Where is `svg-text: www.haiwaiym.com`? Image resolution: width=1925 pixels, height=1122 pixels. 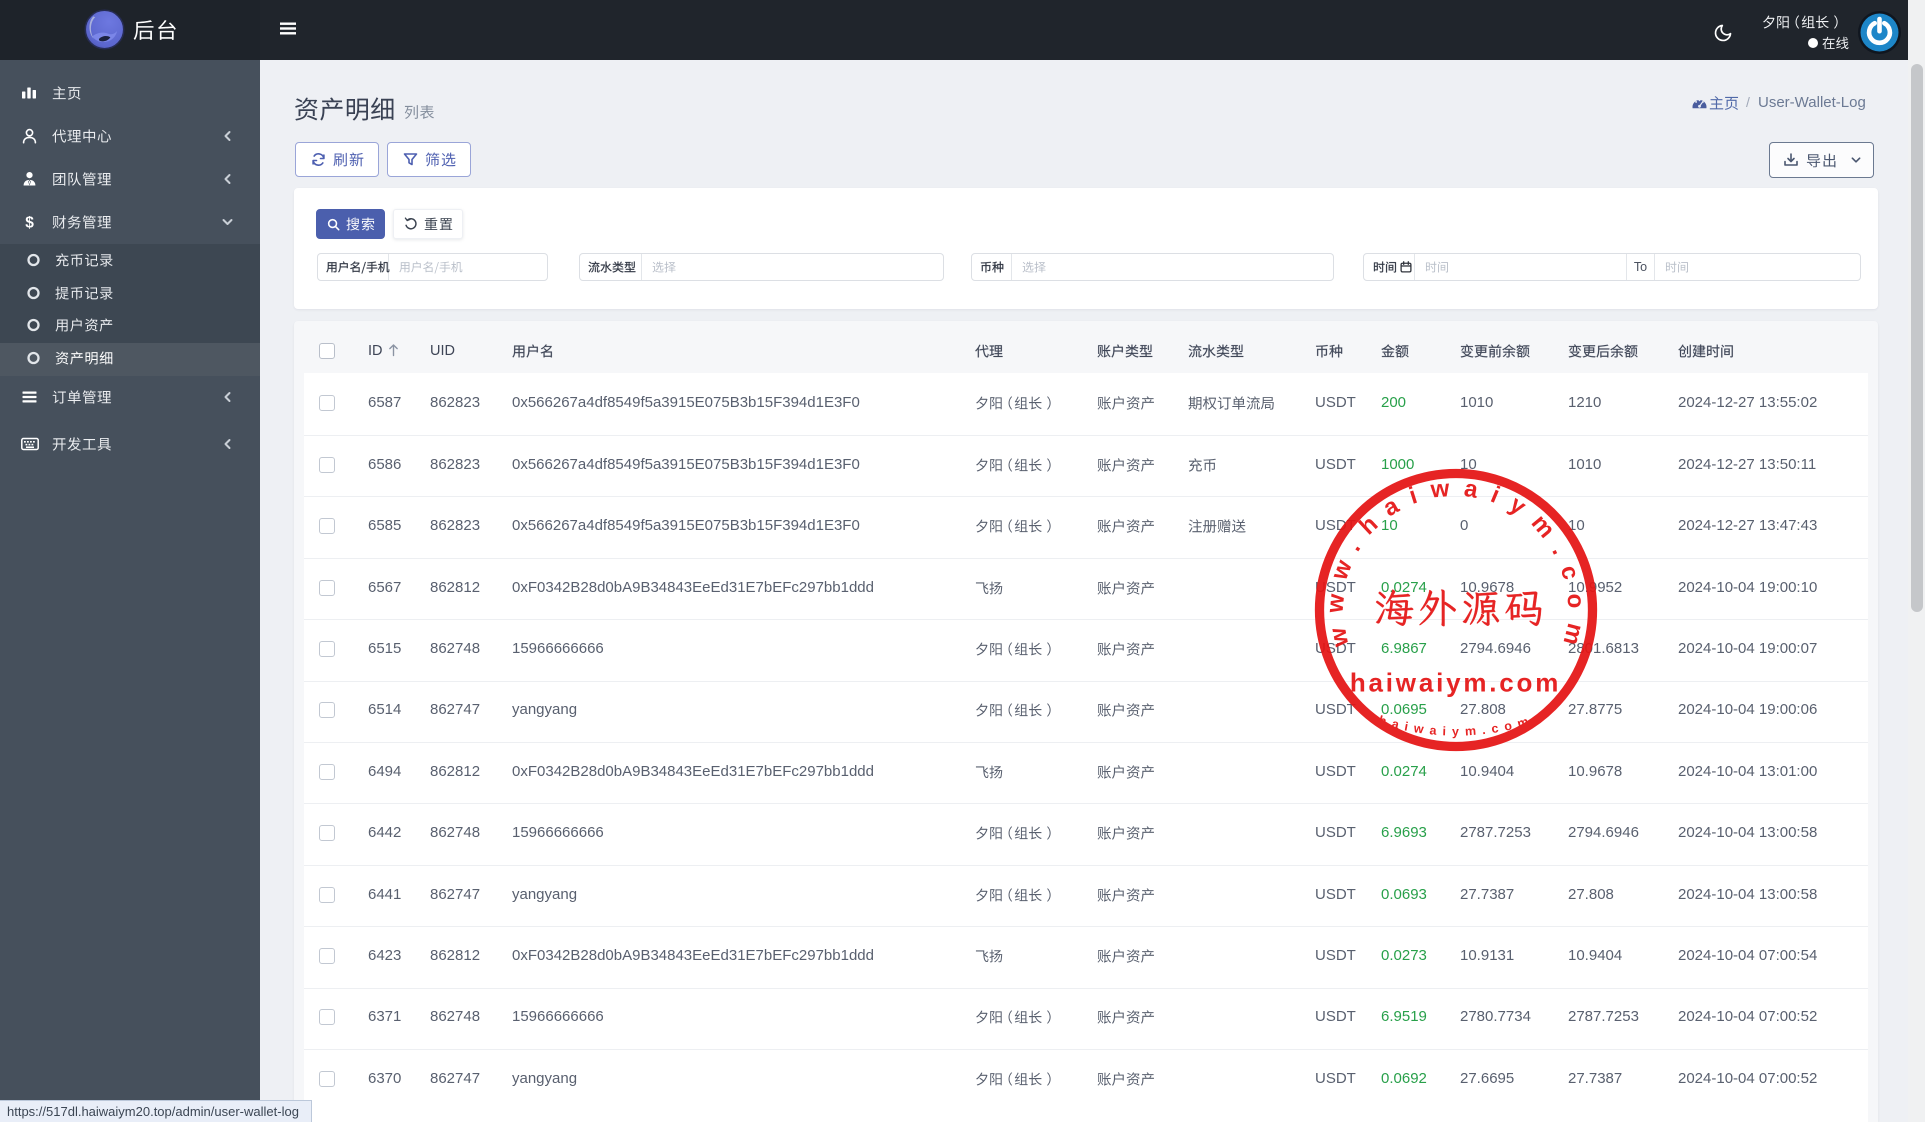 svg-text: www.haiwaiym.com is located at coordinates (1455, 567).